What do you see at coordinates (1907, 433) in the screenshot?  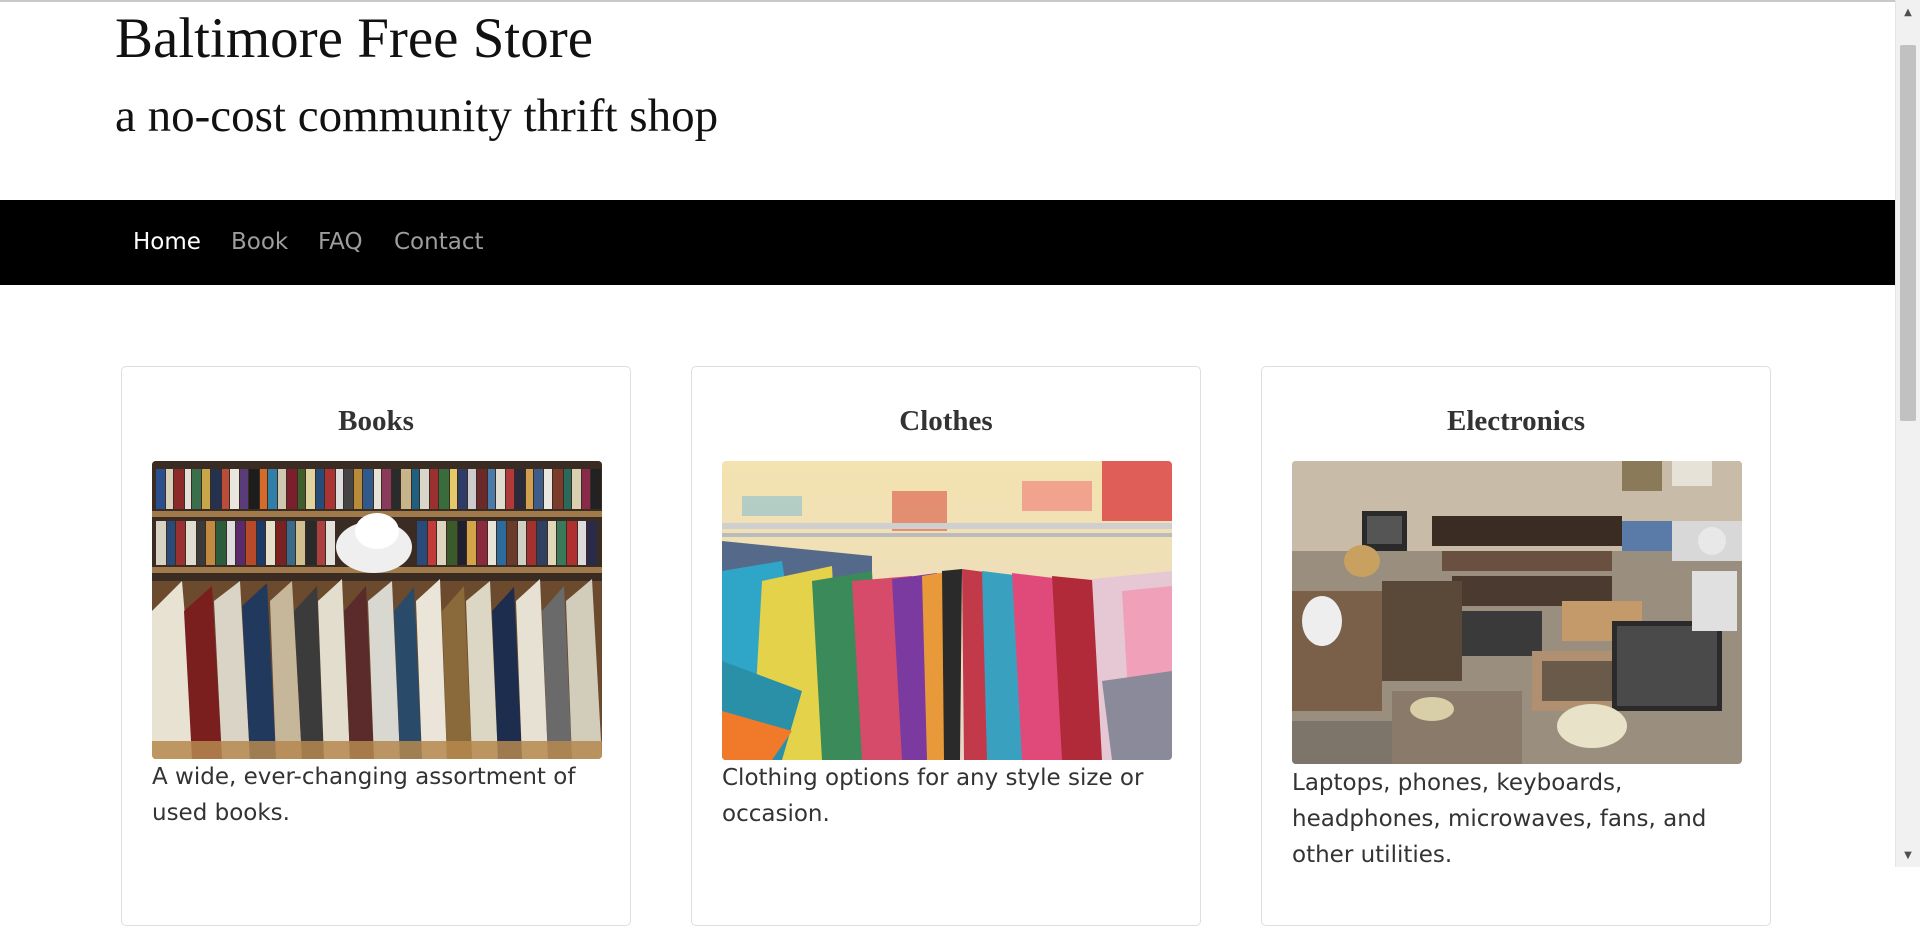 I see `vertical-scrollbar: ▲ ▼` at bounding box center [1907, 433].